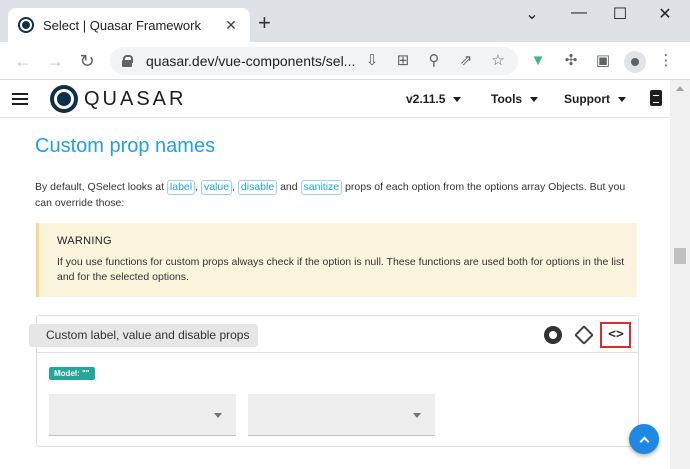 Image resolution: width=690 pixels, height=469 pixels. Describe the element at coordinates (466, 61) in the screenshot. I see `share-icon: ⇗` at that location.